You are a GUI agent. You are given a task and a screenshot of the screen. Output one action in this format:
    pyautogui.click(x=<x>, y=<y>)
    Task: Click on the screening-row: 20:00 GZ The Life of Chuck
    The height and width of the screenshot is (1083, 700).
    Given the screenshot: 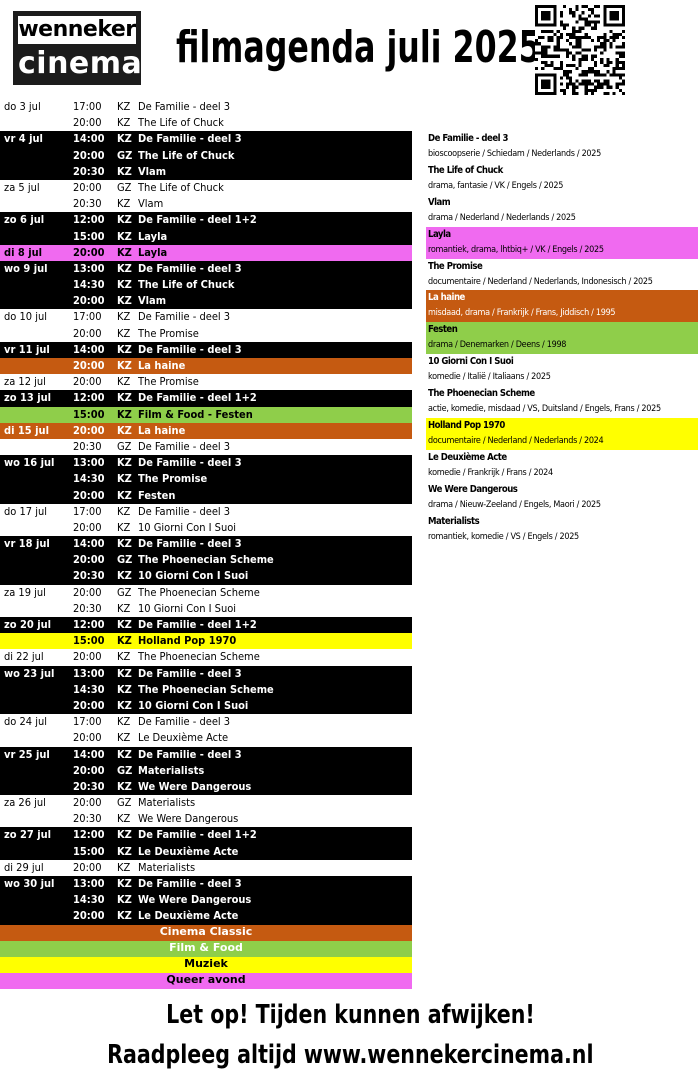 What is the action you would take?
    pyautogui.click(x=206, y=155)
    